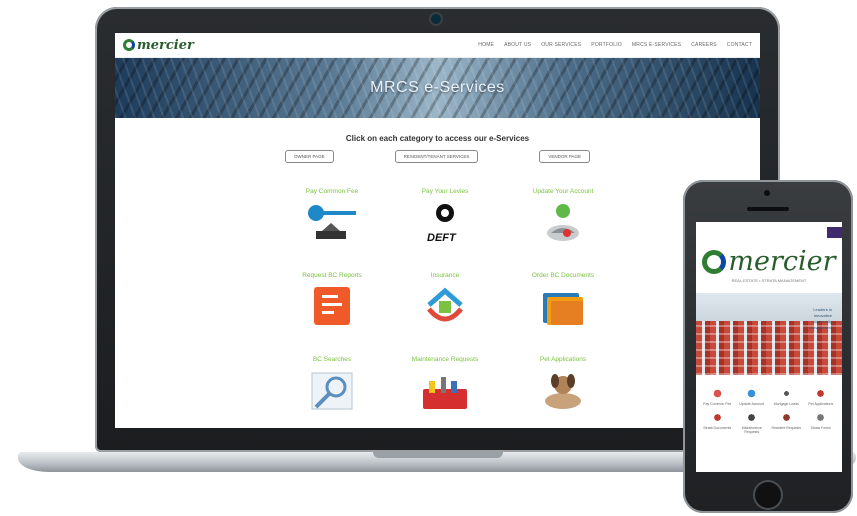 This screenshot has height=516, width=857. What do you see at coordinates (309, 156) in the screenshot?
I see `owner-page-button: OWNER PAGE` at bounding box center [309, 156].